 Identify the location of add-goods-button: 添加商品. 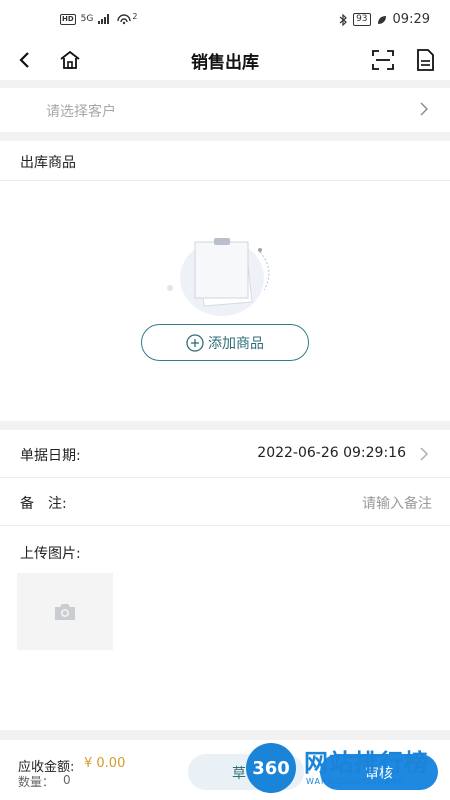
(225, 342).